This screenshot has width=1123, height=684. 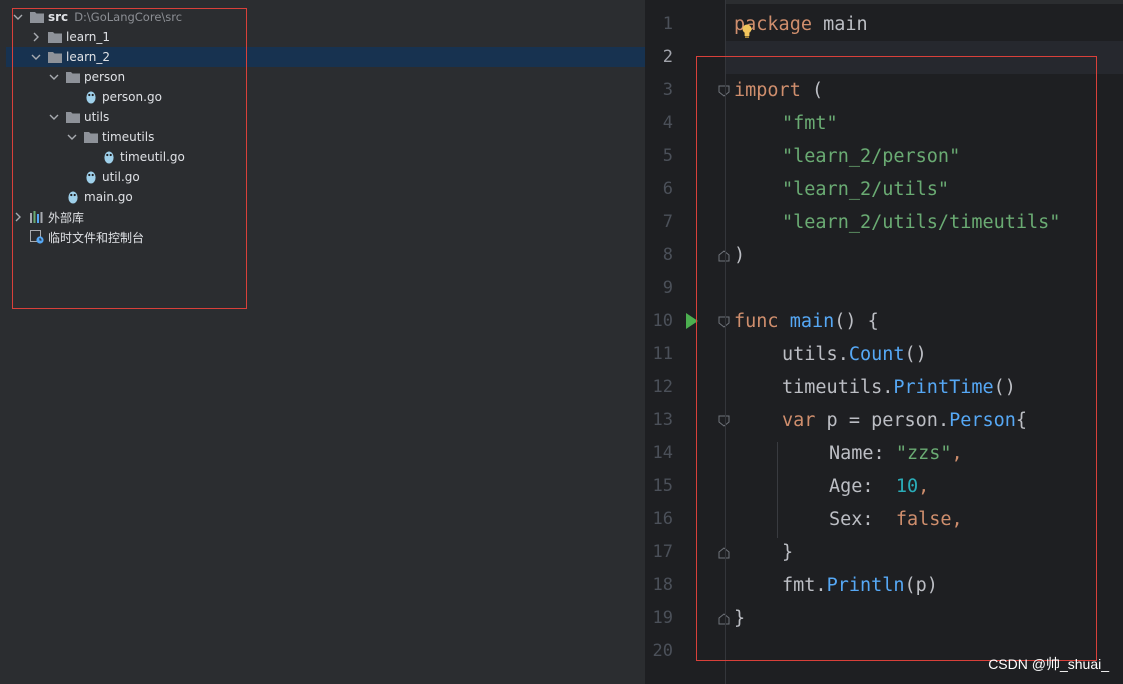 What do you see at coordinates (856, 321) in the screenshot?
I see `code-text: () {` at bounding box center [856, 321].